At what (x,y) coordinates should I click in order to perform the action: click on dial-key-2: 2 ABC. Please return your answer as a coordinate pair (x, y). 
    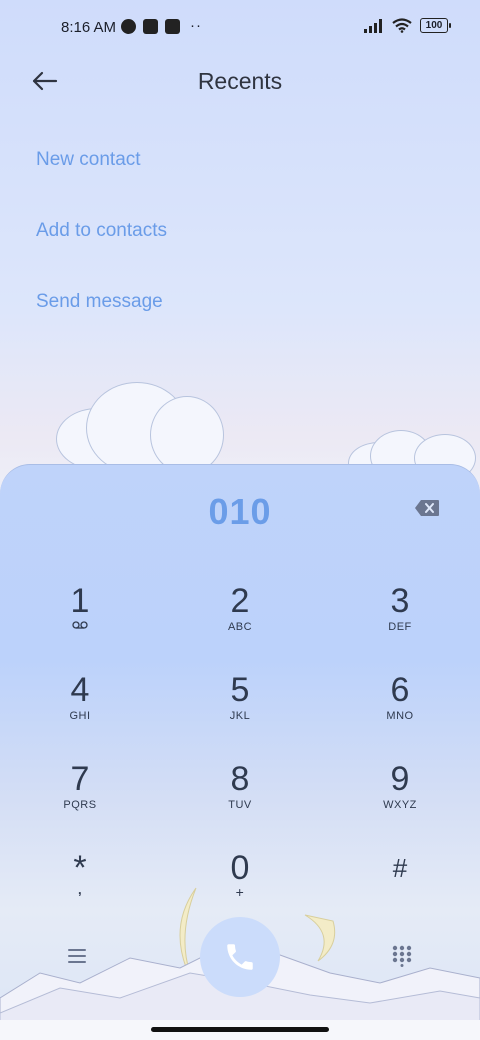
    Looking at the image, I should click on (240, 623).